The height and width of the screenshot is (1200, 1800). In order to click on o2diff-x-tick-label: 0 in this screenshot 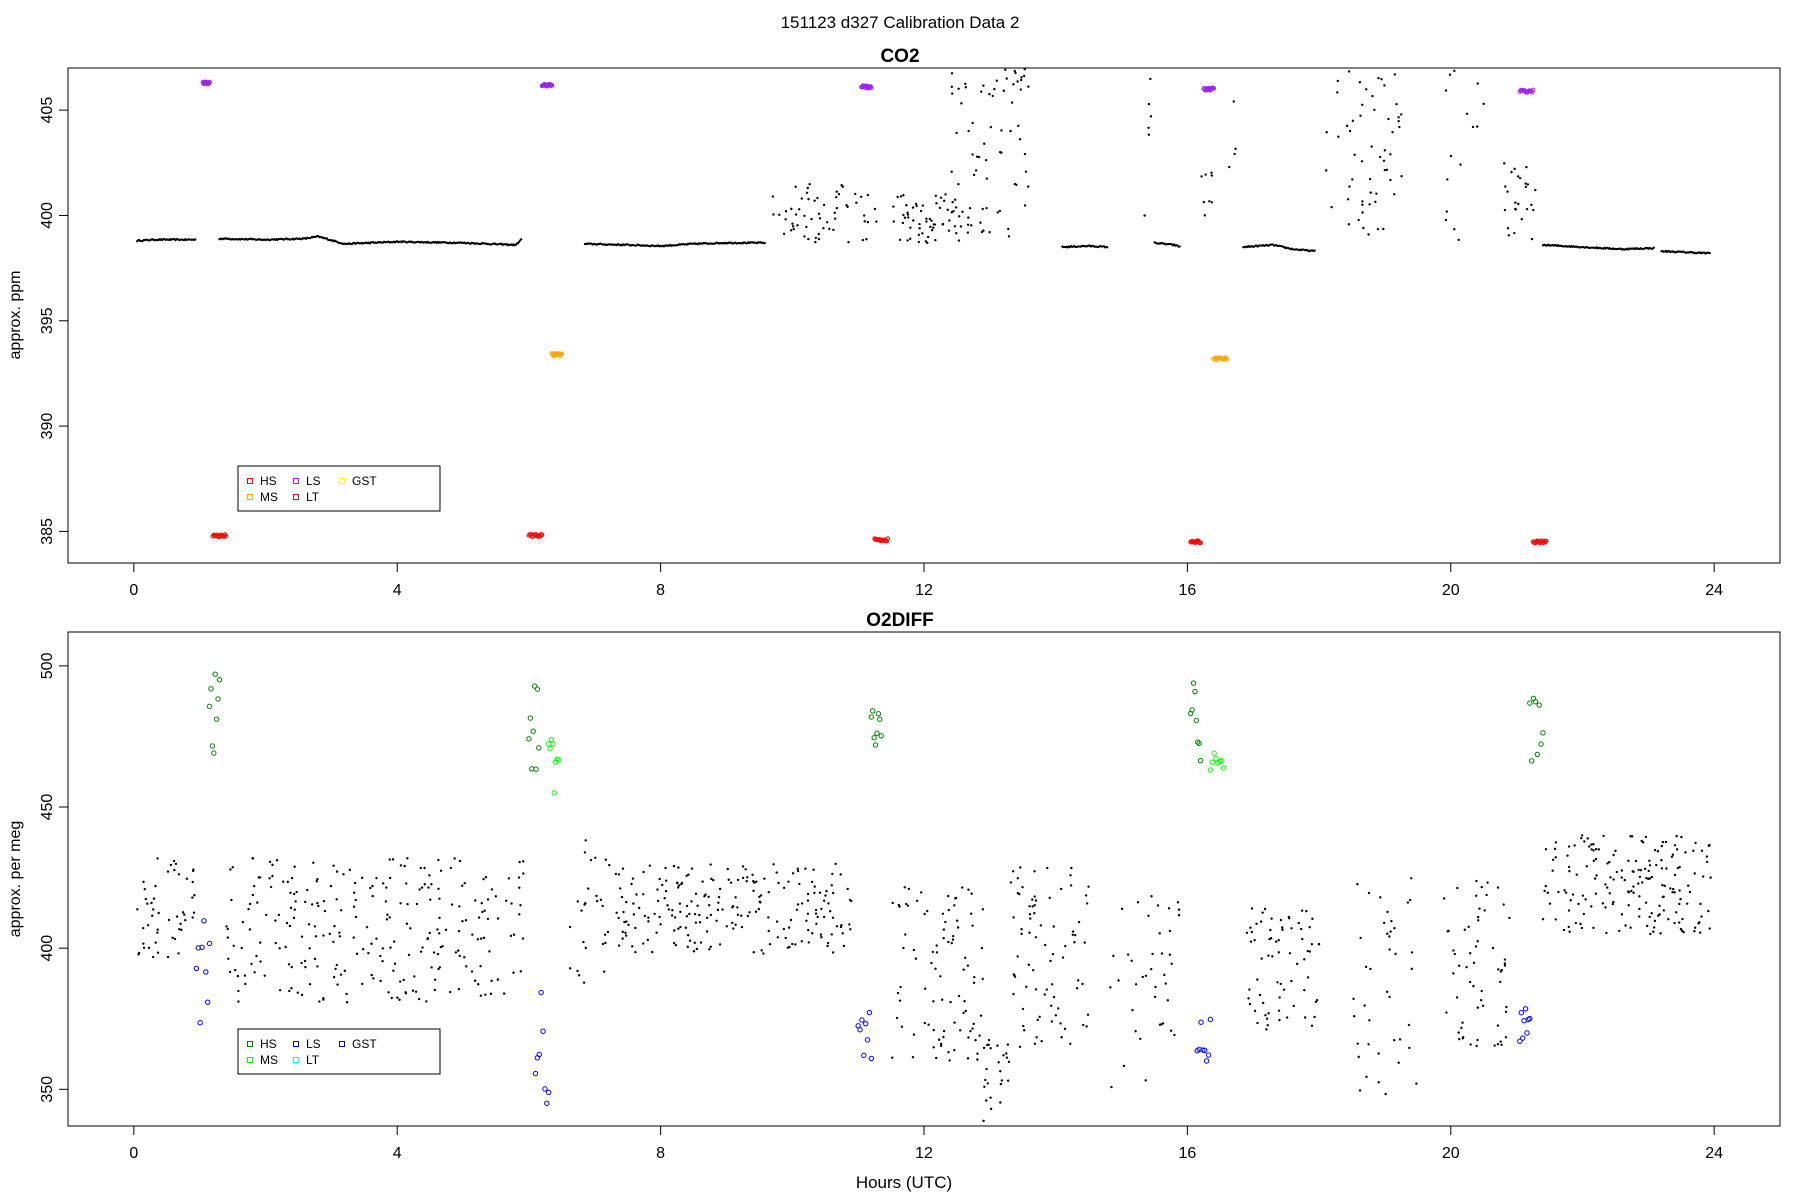, I will do `click(133, 1153)`.